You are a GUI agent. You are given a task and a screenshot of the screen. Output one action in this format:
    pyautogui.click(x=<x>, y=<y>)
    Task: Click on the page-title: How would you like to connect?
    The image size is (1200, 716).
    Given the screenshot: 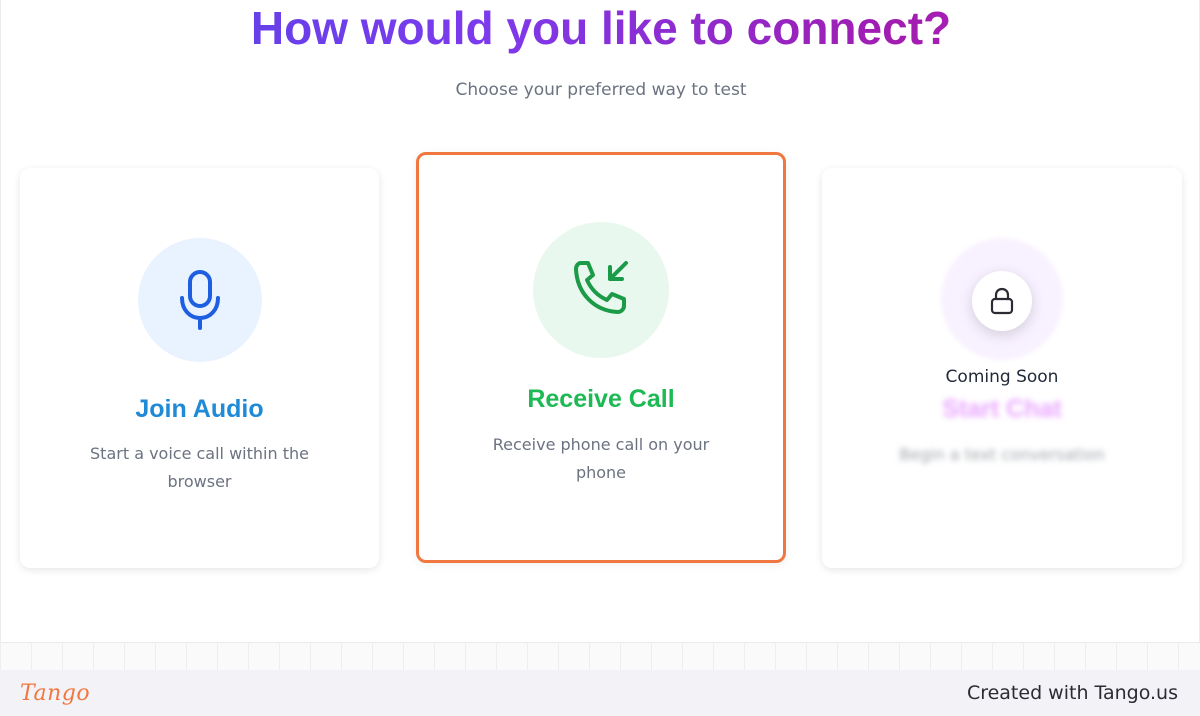 What is the action you would take?
    pyautogui.click(x=600, y=28)
    